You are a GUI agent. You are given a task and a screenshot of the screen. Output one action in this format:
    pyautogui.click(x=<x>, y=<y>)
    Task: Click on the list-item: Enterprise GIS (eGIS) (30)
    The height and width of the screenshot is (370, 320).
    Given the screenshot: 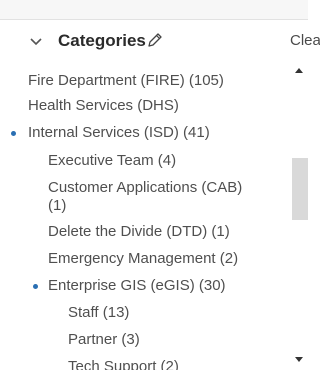 What is the action you would take?
    pyautogui.click(x=137, y=286)
    